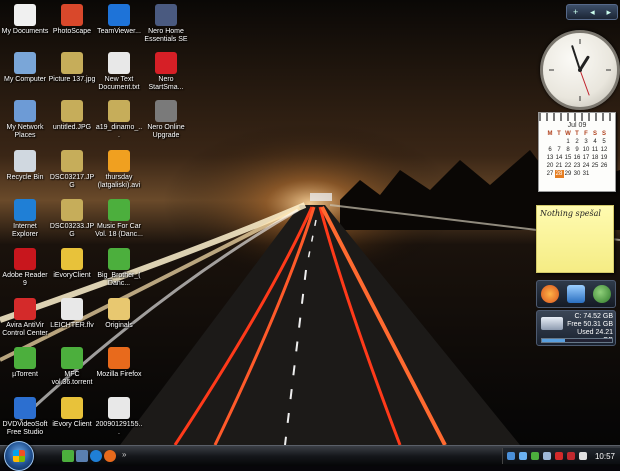  What do you see at coordinates (72, 367) in the screenshot?
I see `desktop-icon: MFC vol.36.torrent` at bounding box center [72, 367].